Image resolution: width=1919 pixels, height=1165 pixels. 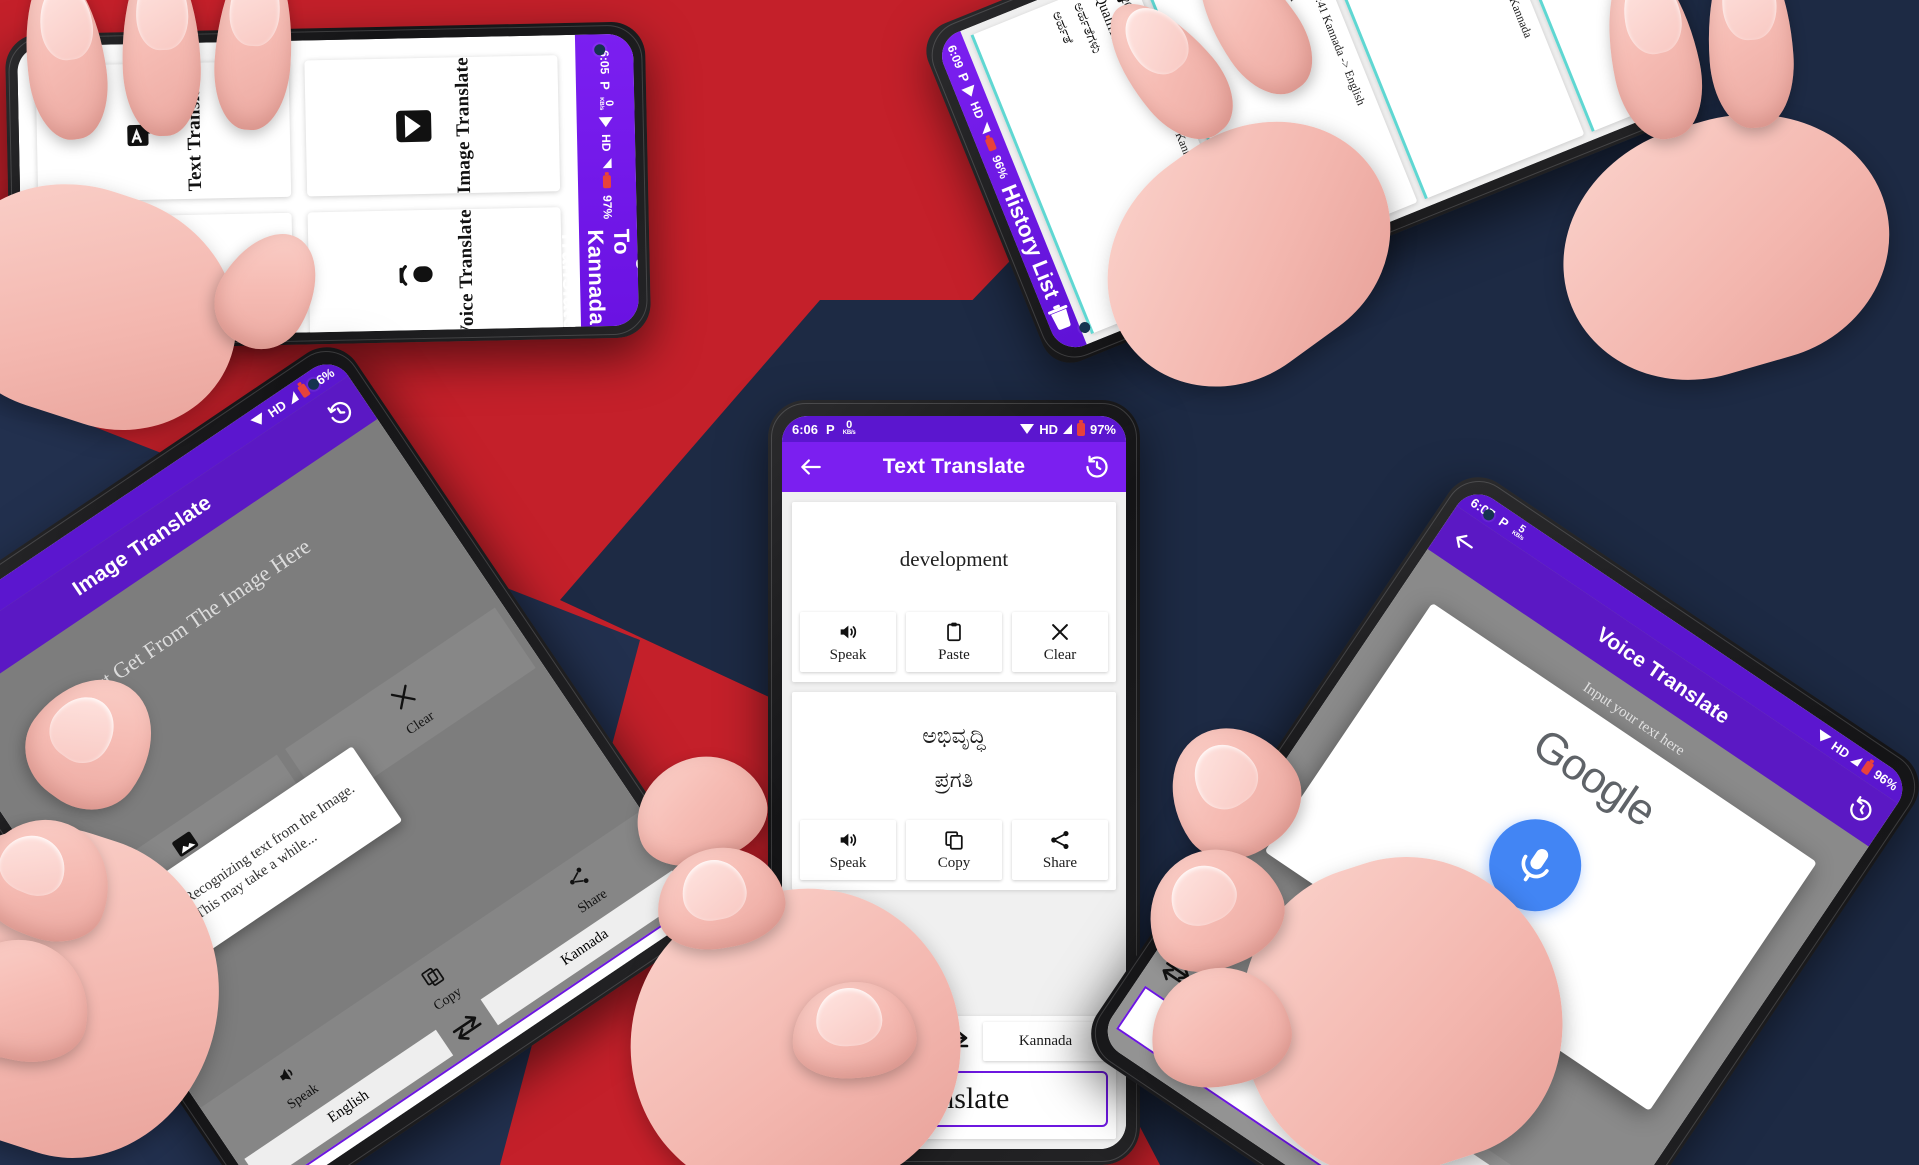 I want to click on target-card: ಅಭಿವೃದ್ಧಿ ಪ್ರಗತಿ Speak Copy Share, so click(x=954, y=791).